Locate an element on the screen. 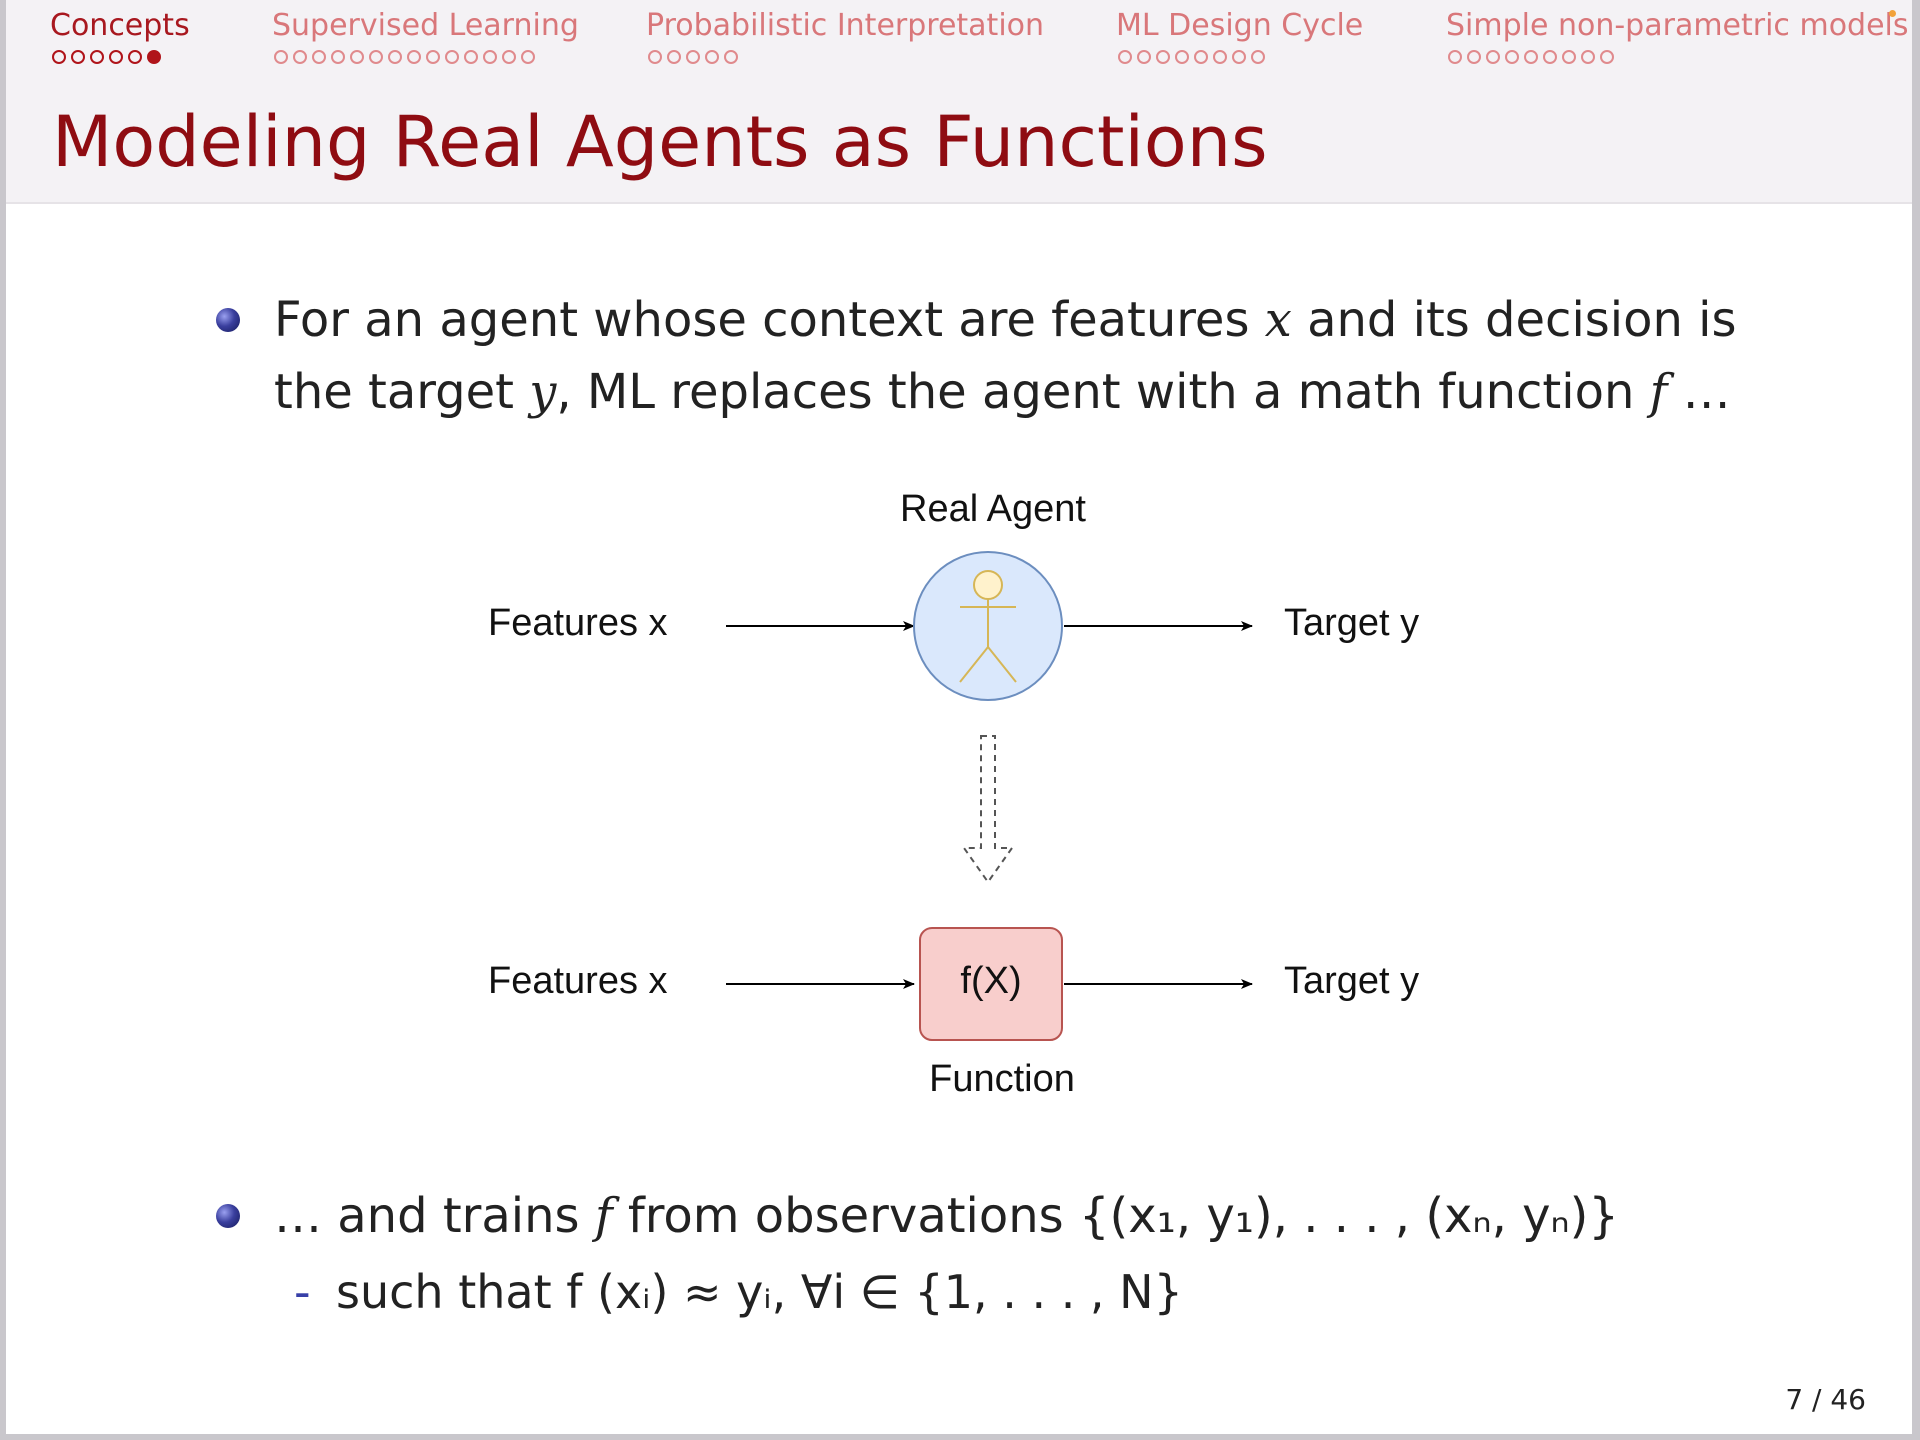 This screenshot has width=1920, height=1440. target-top-label: Target y is located at coordinates (1352, 623).